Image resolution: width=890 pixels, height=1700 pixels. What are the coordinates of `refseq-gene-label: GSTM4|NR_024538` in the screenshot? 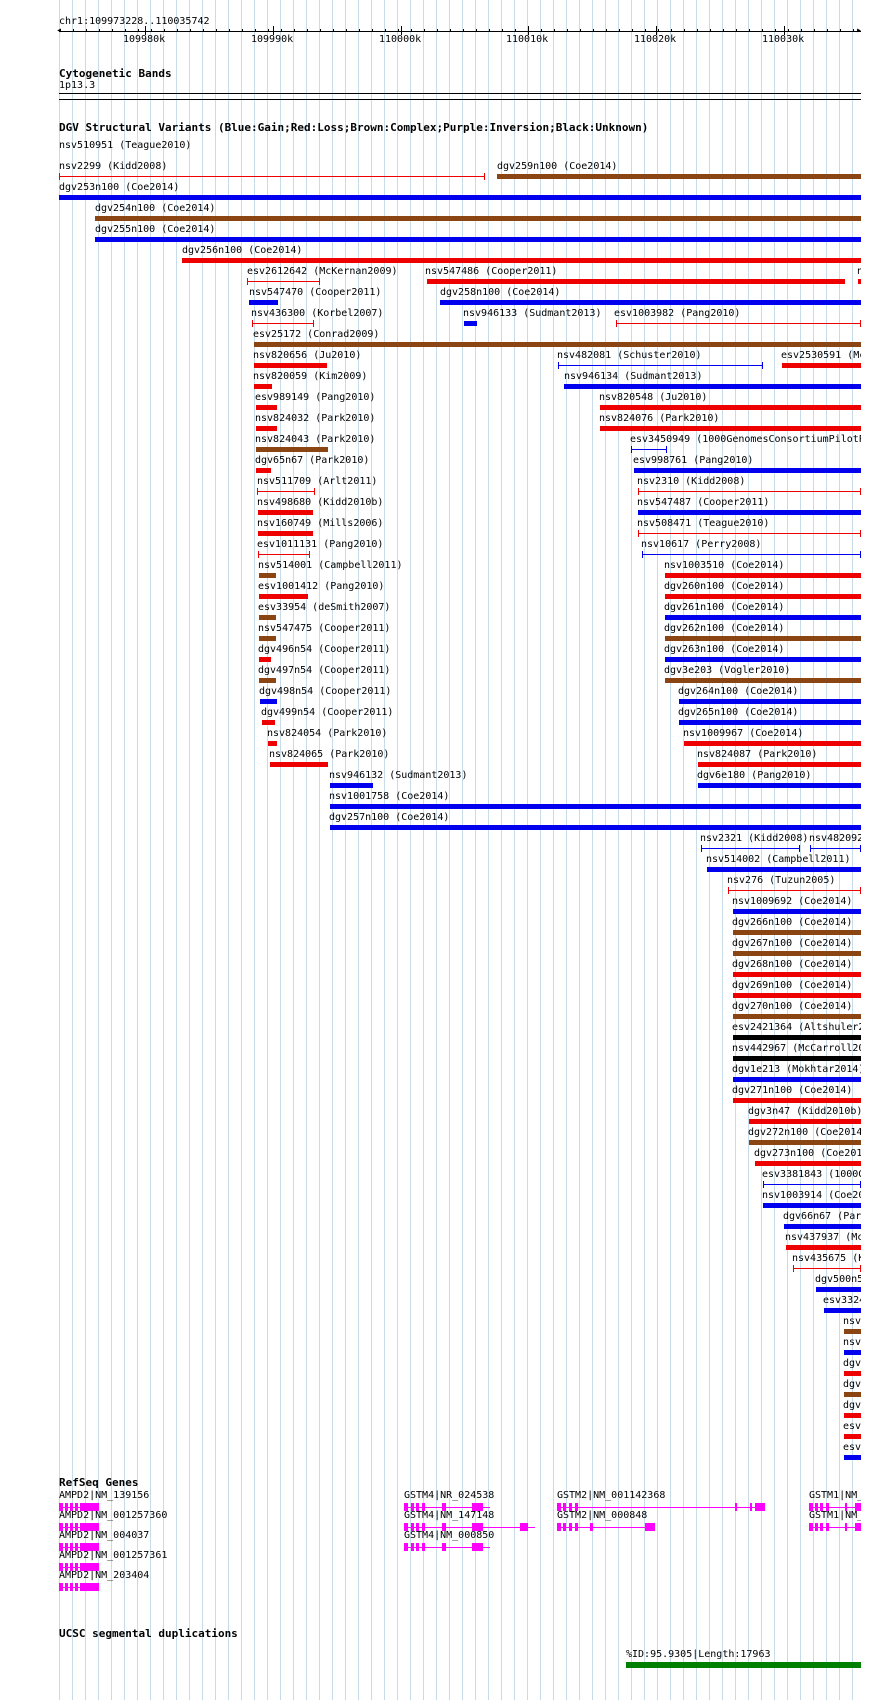 It's located at (449, 1495).